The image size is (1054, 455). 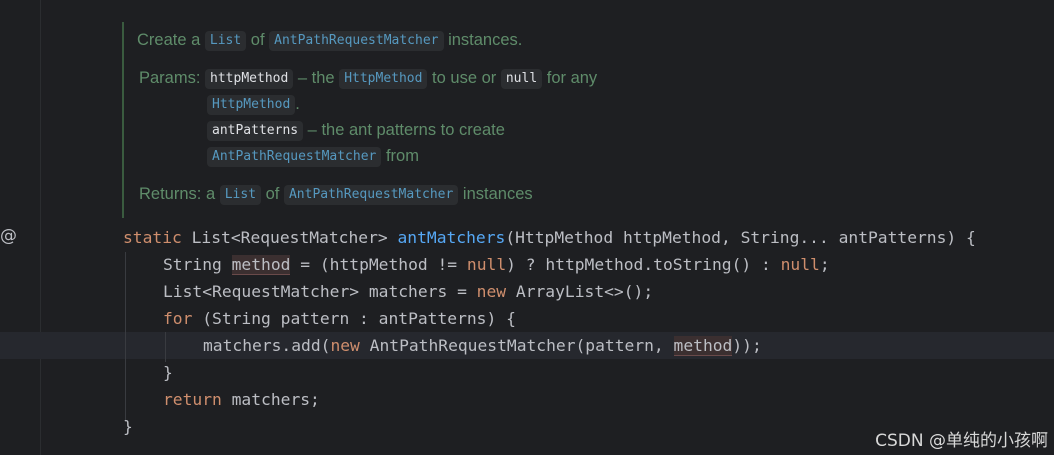 I want to click on doc-link-httpmethod-2: HttpMethod, so click(x=251, y=105).